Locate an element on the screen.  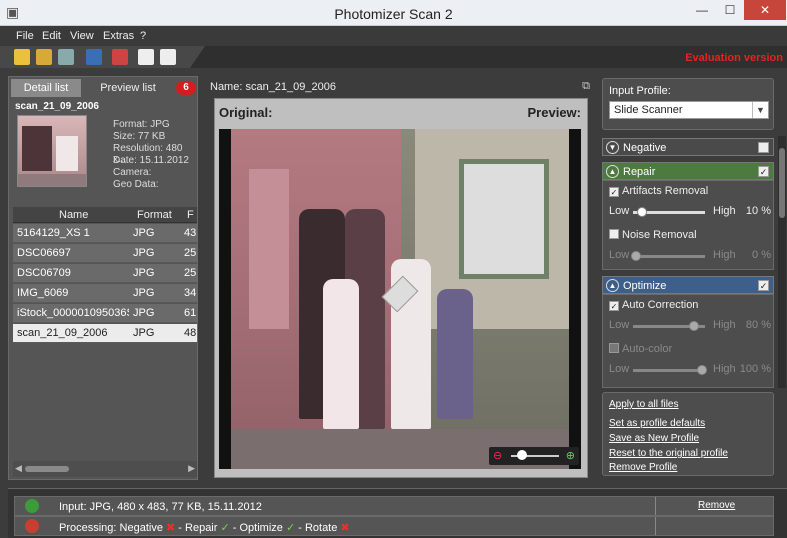
zoom-out-icon: ⊖ is located at coordinates (497, 455).